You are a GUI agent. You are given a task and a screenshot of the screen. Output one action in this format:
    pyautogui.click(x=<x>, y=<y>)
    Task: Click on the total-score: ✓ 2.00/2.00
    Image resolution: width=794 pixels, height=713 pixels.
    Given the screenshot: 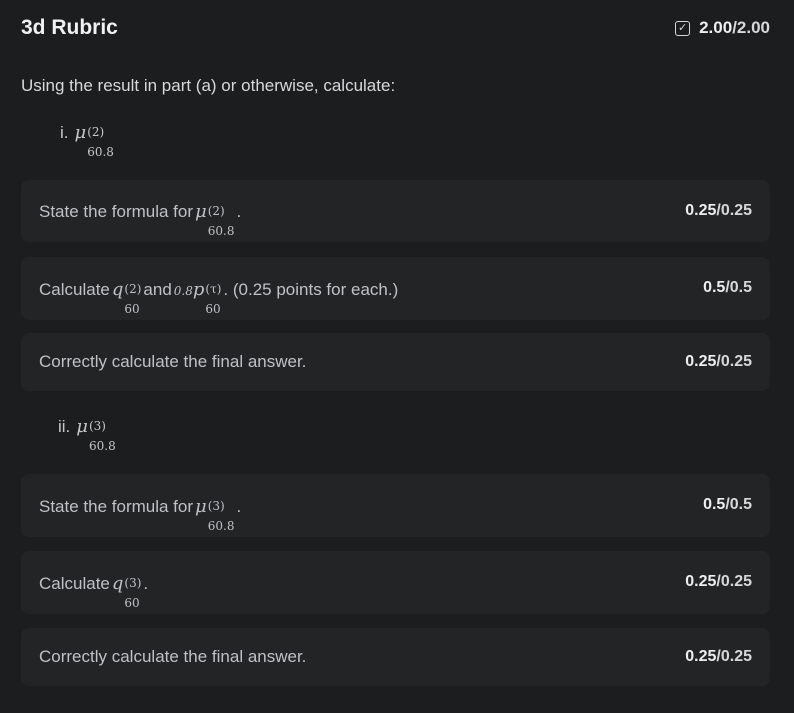 What is the action you would take?
    pyautogui.click(x=722, y=28)
    